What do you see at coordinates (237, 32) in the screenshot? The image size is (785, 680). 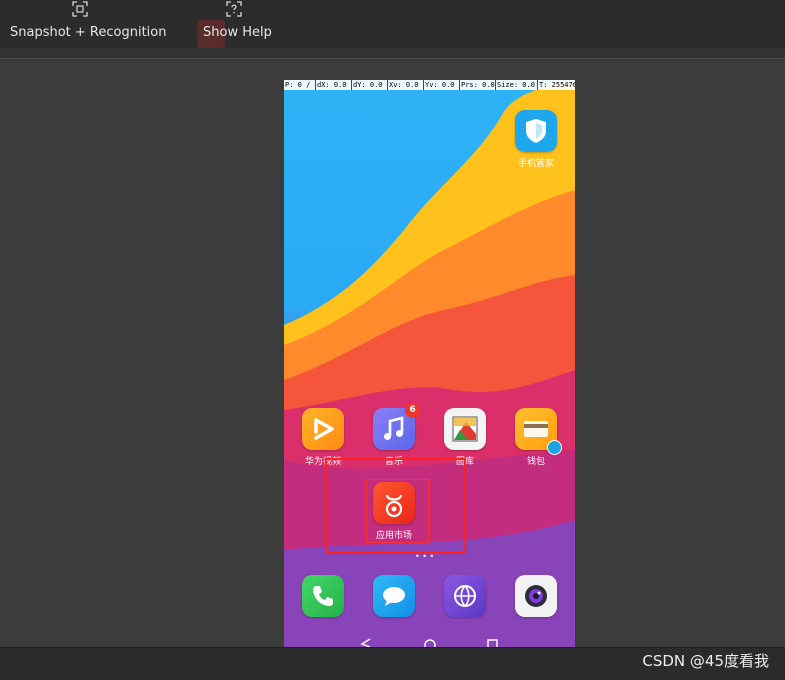 I see `show-help-label: Show Help` at bounding box center [237, 32].